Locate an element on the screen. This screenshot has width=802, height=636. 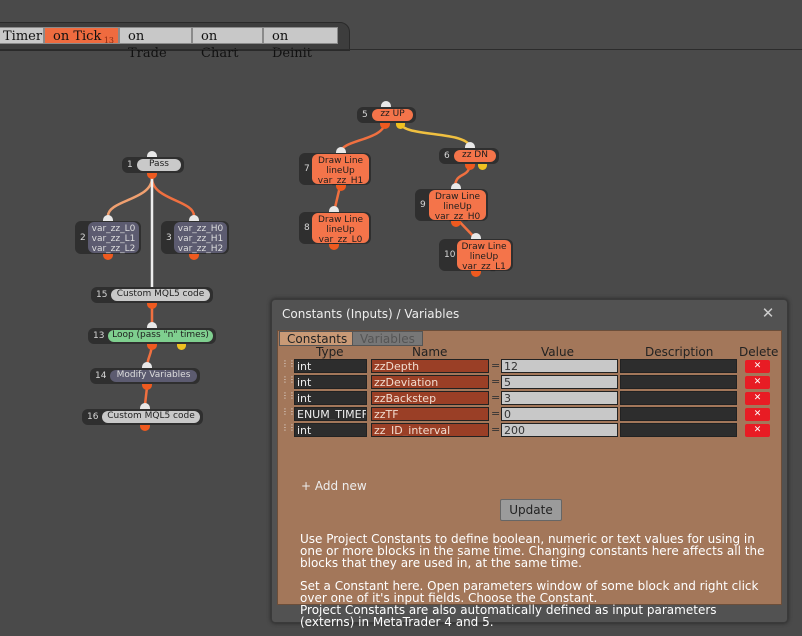
block-draw-line-9: 9 Draw Line lineUp var_zz_H0 is located at coordinates (451, 205).